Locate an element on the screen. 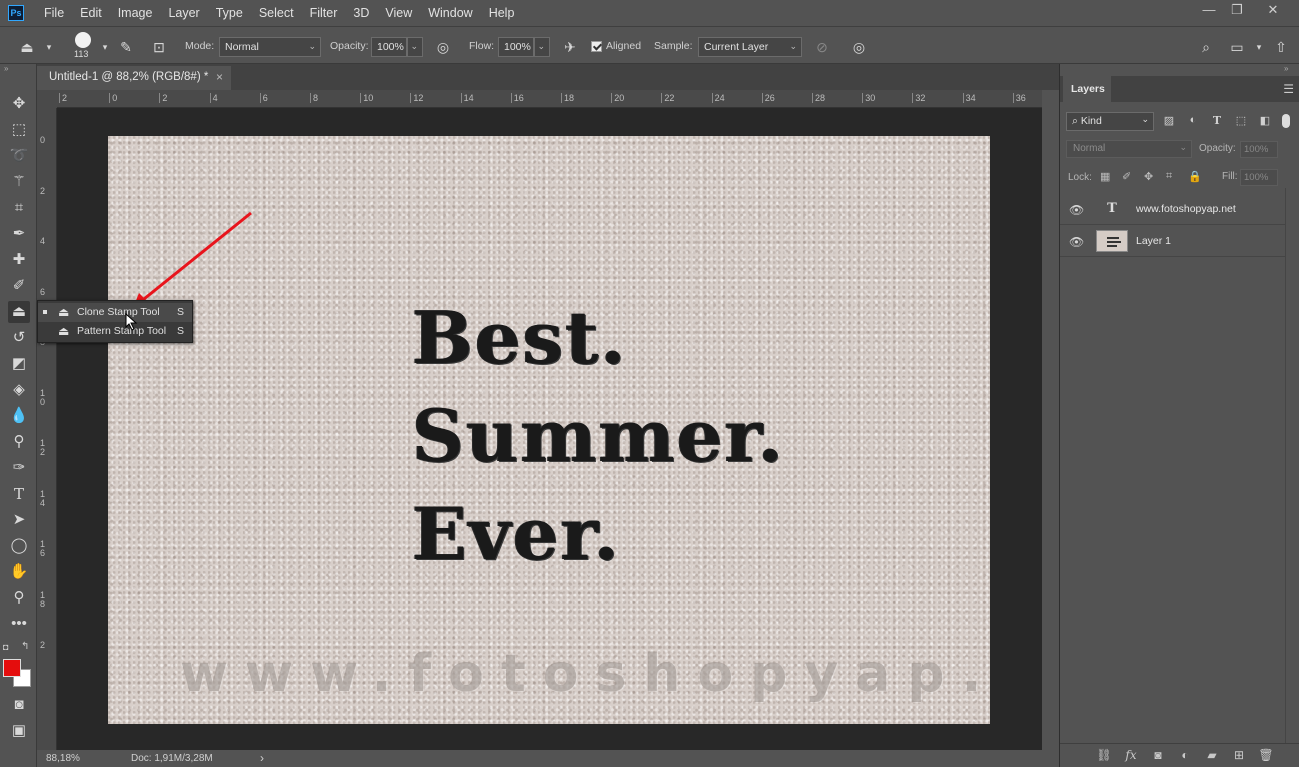 The width and height of the screenshot is (1299, 767). menu-file: File is located at coordinates (54, 13).